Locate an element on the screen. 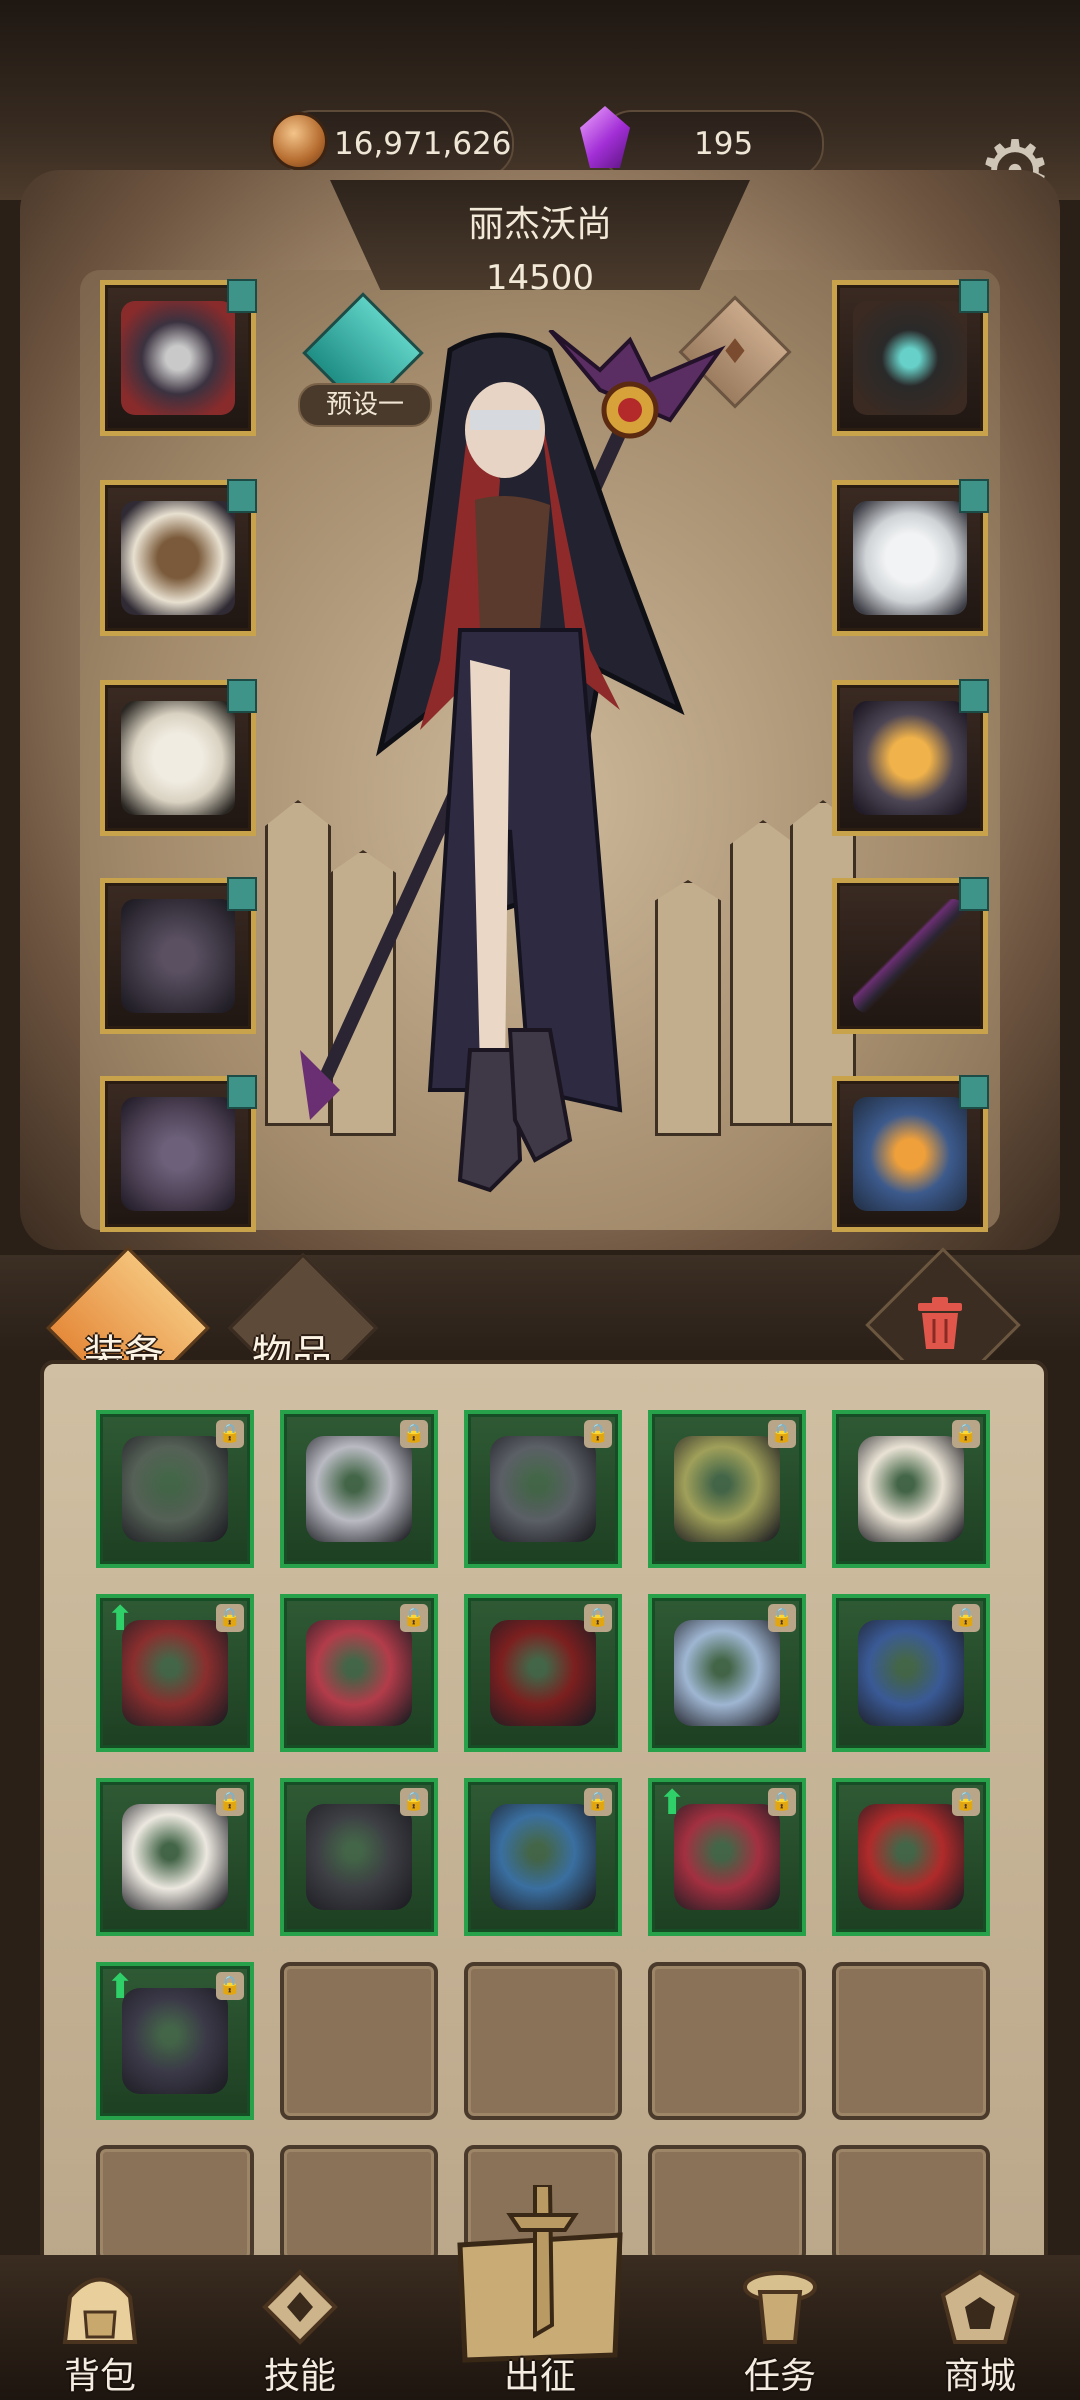  heels-icon is located at coordinates (359, 1673).